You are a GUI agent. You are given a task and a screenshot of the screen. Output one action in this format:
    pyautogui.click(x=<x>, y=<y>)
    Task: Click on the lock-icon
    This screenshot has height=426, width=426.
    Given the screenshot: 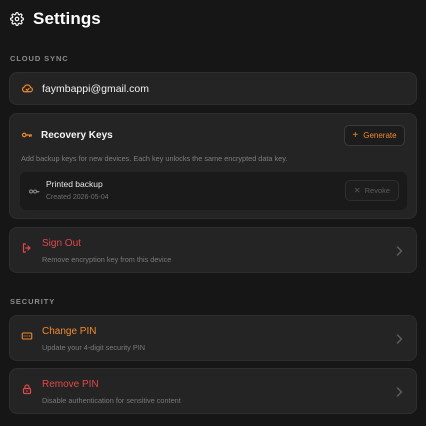 What is the action you would take?
    pyautogui.click(x=27, y=389)
    